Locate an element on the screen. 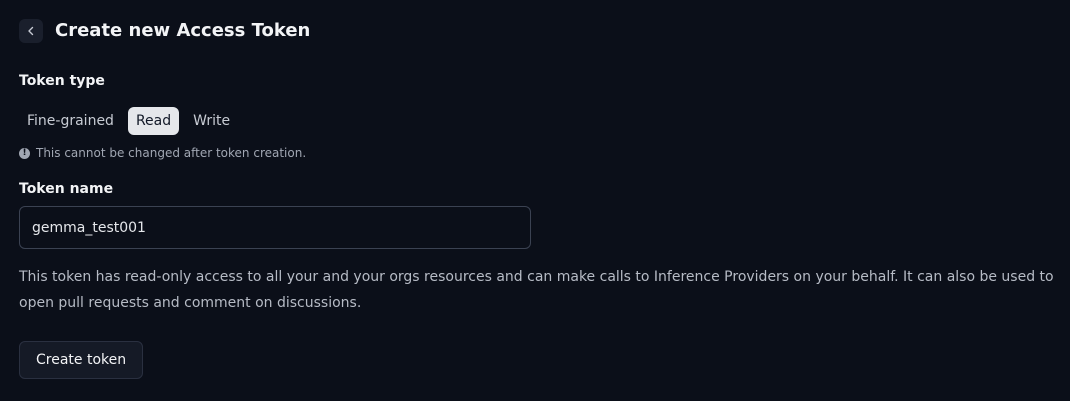 Image resolution: width=1070 pixels, height=401 pixels. create-token-button: Create token is located at coordinates (81, 360).